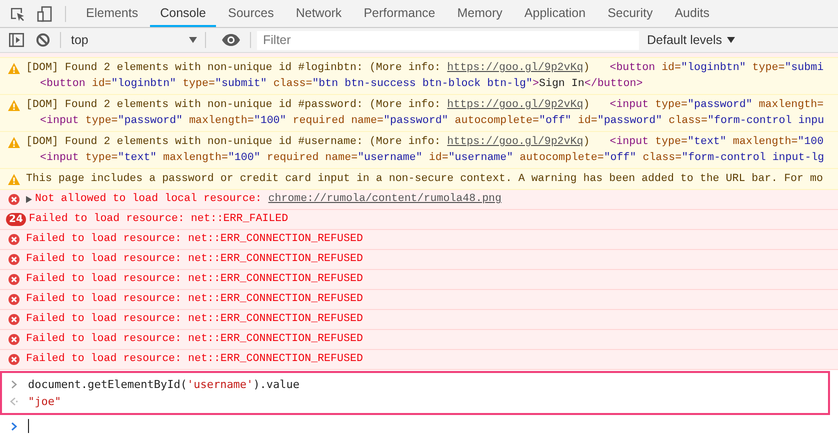 Image resolution: width=838 pixels, height=448 pixels. Describe the element at coordinates (164, 384) in the screenshot. I see `command-text: document.getElementById('username').value` at that location.